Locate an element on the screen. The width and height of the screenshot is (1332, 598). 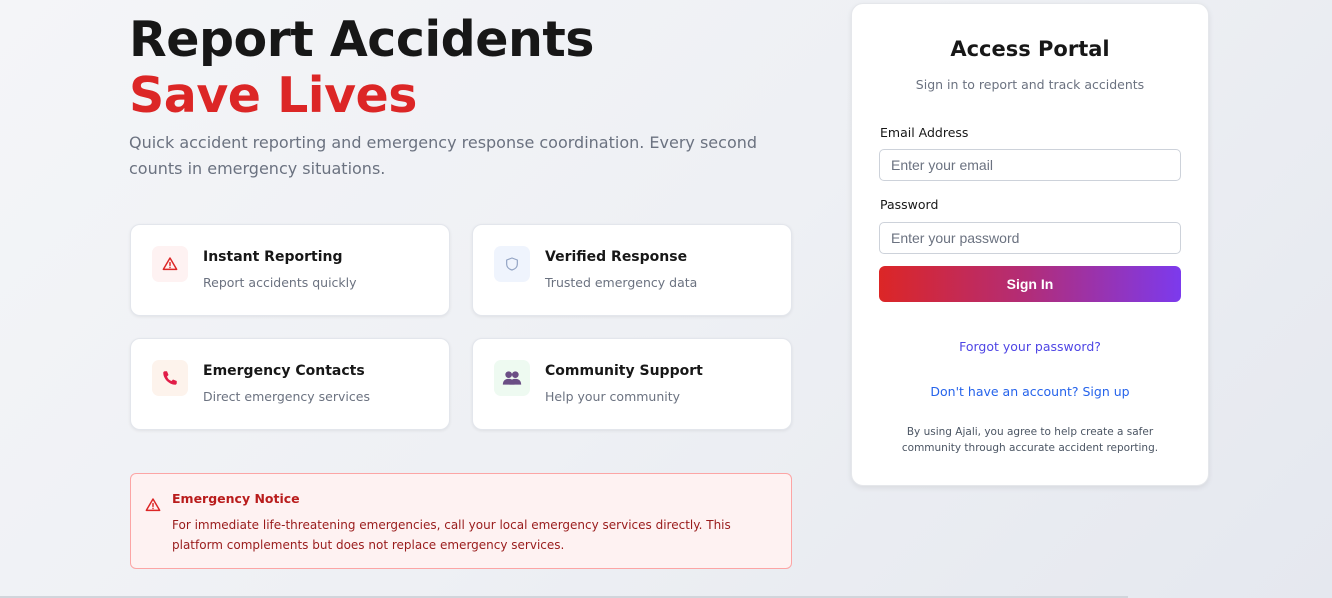
feature-title: Emergency Contacts is located at coordinates (284, 371).